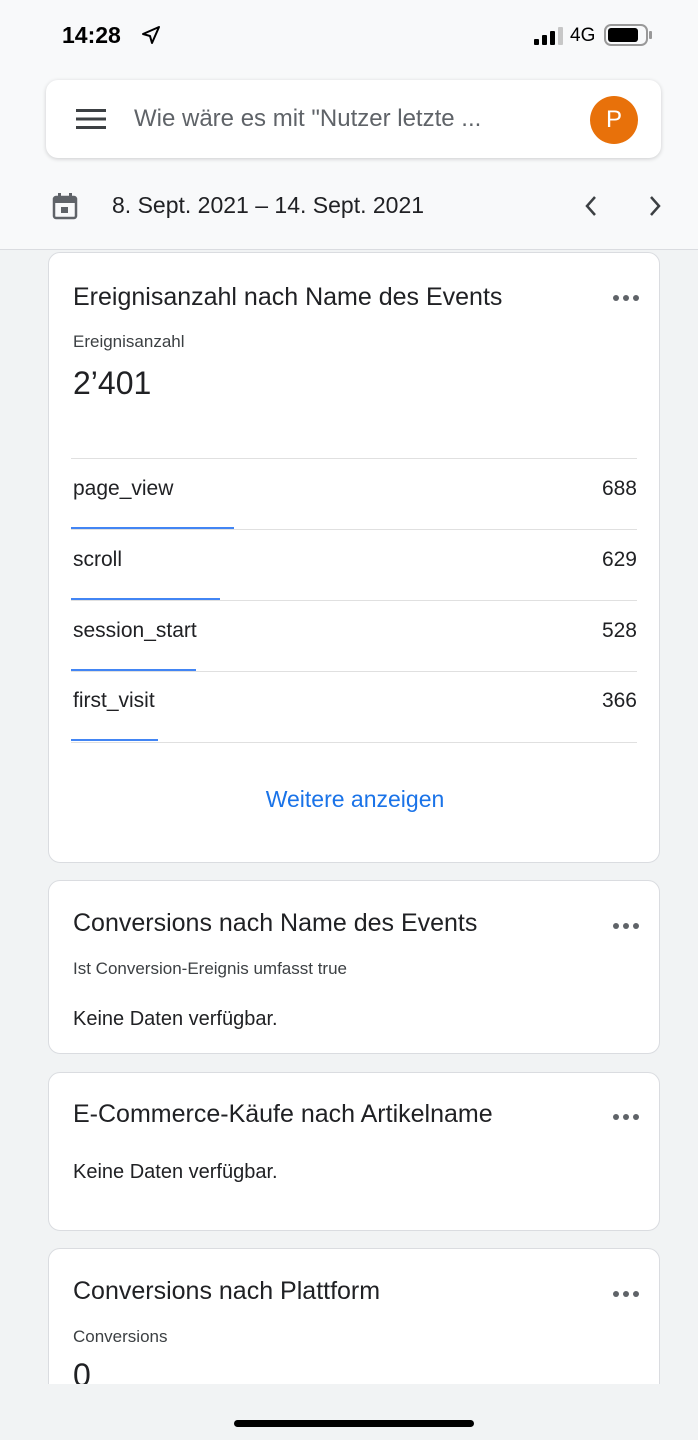  Describe the element at coordinates (619, 559) in the screenshot. I see `event-count: 629` at that location.